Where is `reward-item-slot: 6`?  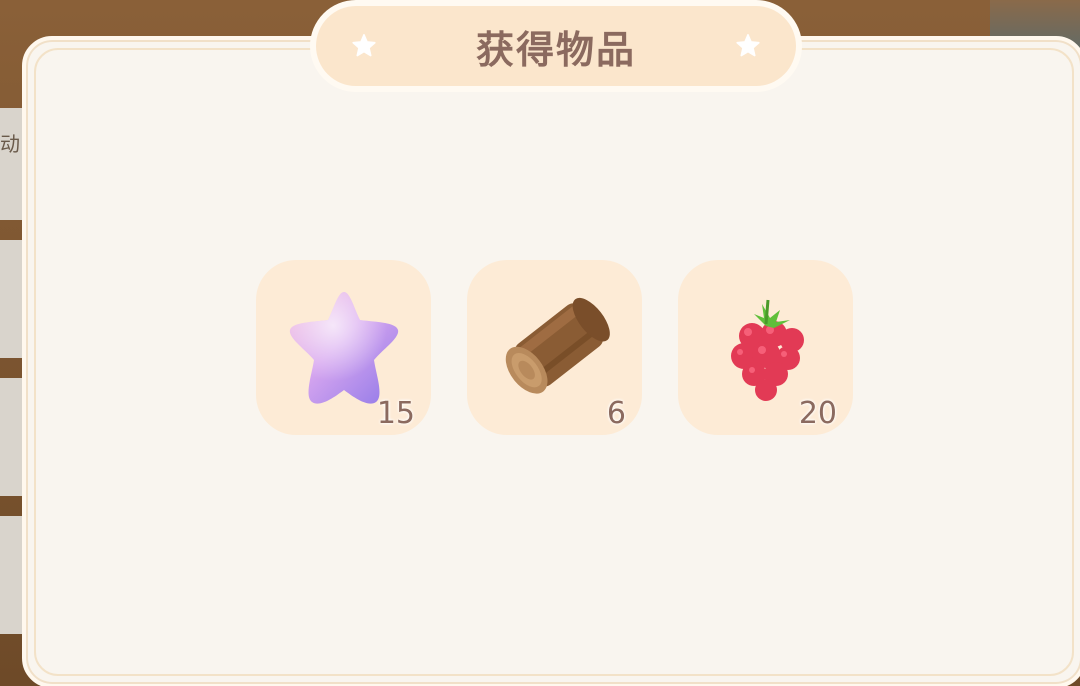
reward-item-slot: 6 is located at coordinates (554, 347).